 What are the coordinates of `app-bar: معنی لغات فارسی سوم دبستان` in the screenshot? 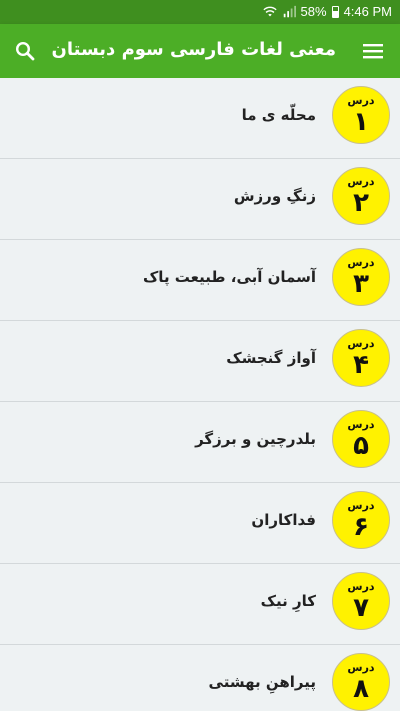 It's located at (200, 51).